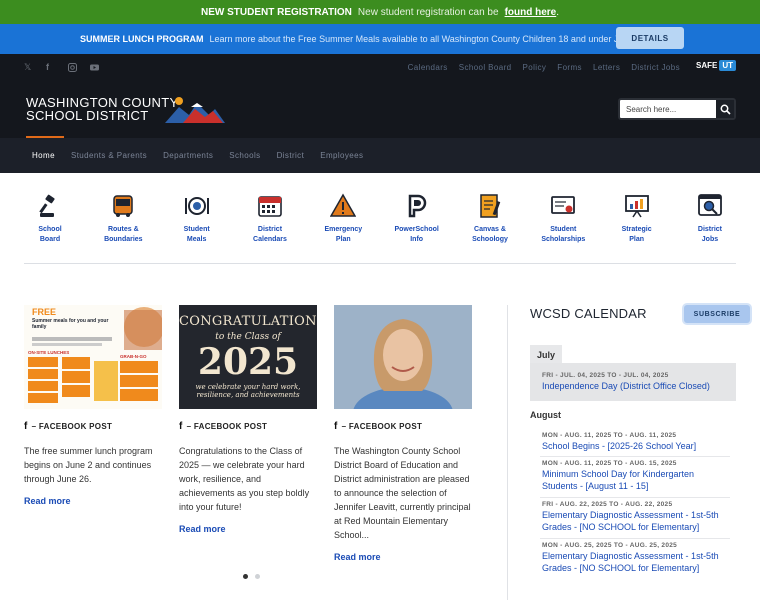  What do you see at coordinates (195, 110) in the screenshot?
I see `logo-mountains-icon` at bounding box center [195, 110].